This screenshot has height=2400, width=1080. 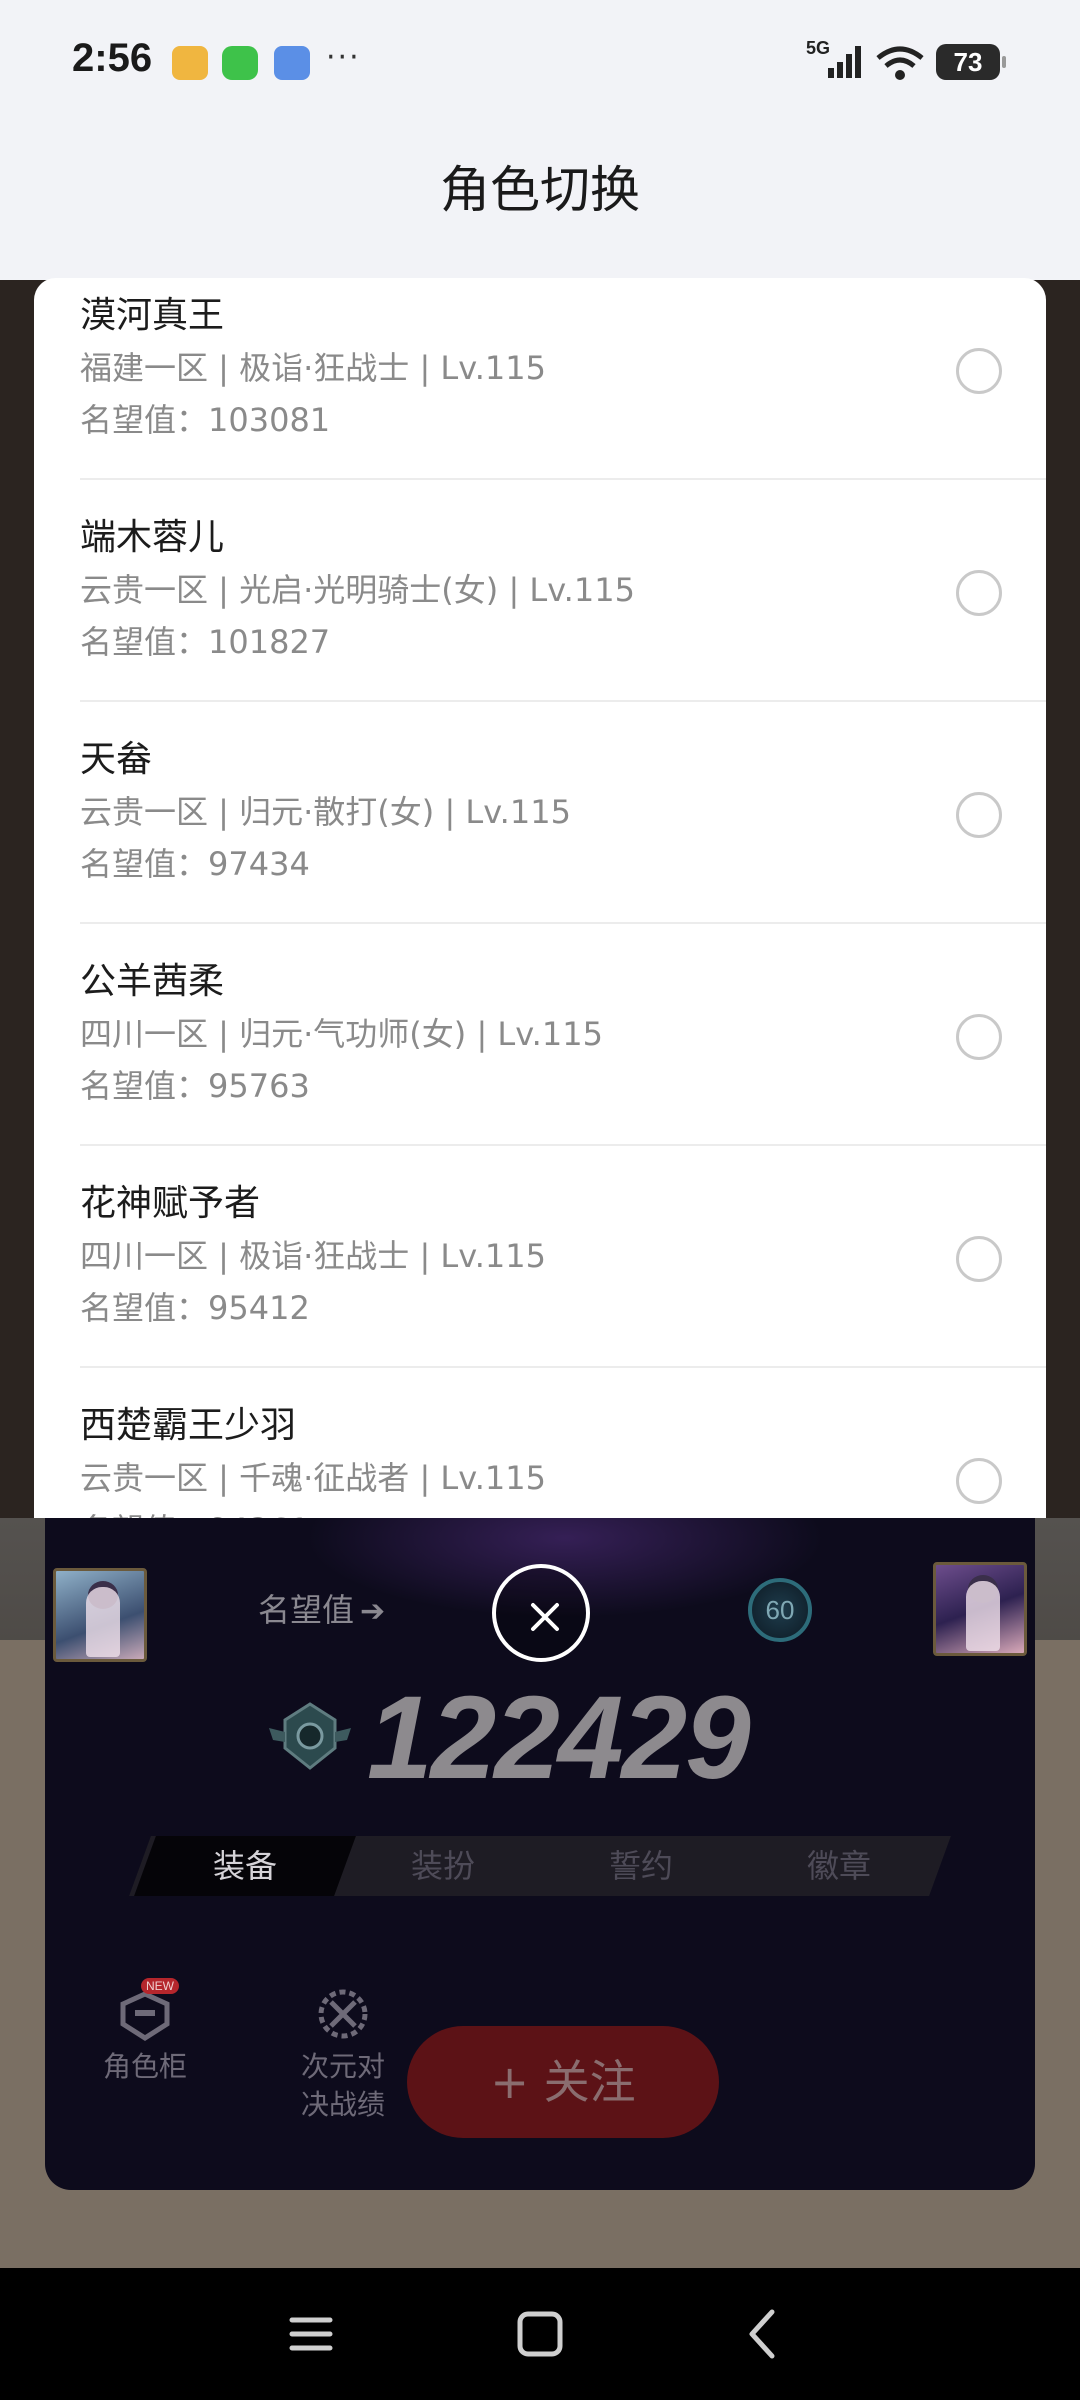 What do you see at coordinates (563, 2082) in the screenshot?
I see `follow-button: + 关注` at bounding box center [563, 2082].